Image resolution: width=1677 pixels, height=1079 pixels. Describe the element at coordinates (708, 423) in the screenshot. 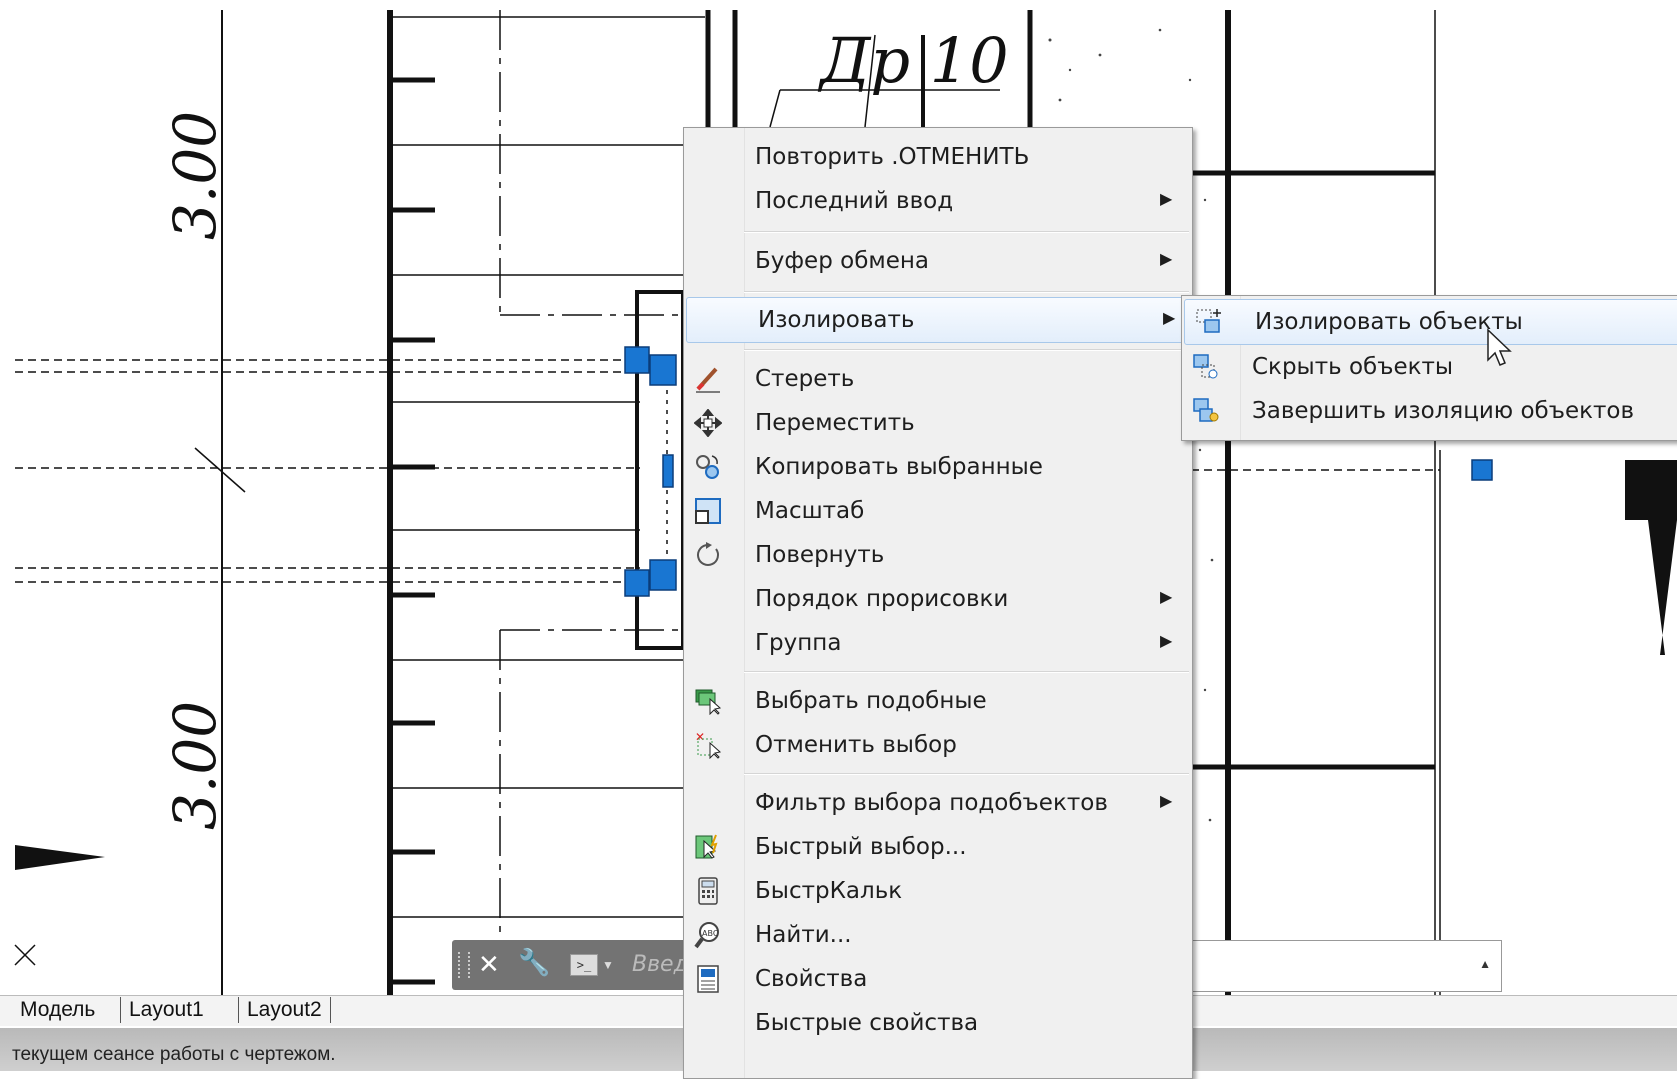

I see `move-icon` at that location.